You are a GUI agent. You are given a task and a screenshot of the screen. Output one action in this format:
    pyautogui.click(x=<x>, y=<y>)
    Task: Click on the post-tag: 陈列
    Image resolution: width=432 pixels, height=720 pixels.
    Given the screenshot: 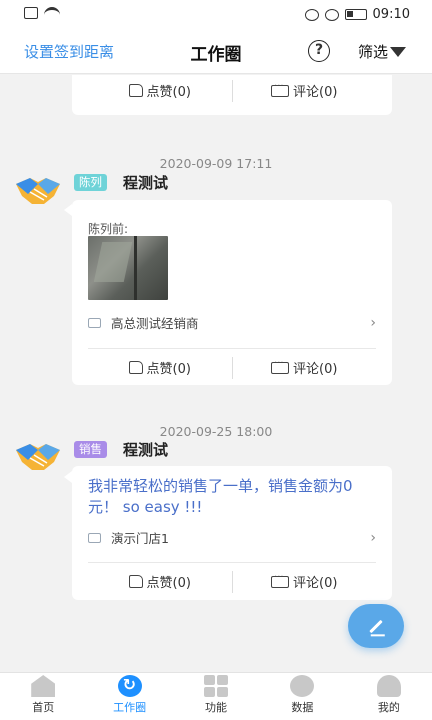 What is the action you would take?
    pyautogui.click(x=90, y=182)
    